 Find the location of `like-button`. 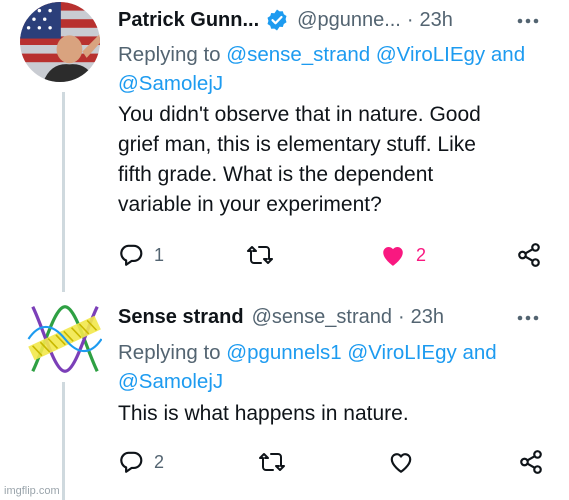

like-button is located at coordinates (406, 462).